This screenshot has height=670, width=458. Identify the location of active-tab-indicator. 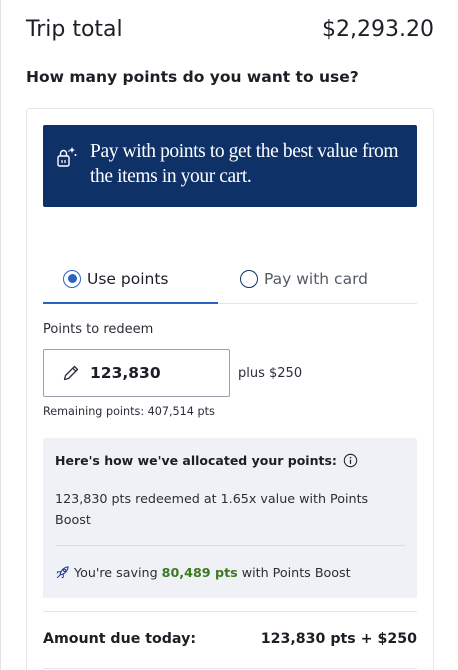
(130, 303).